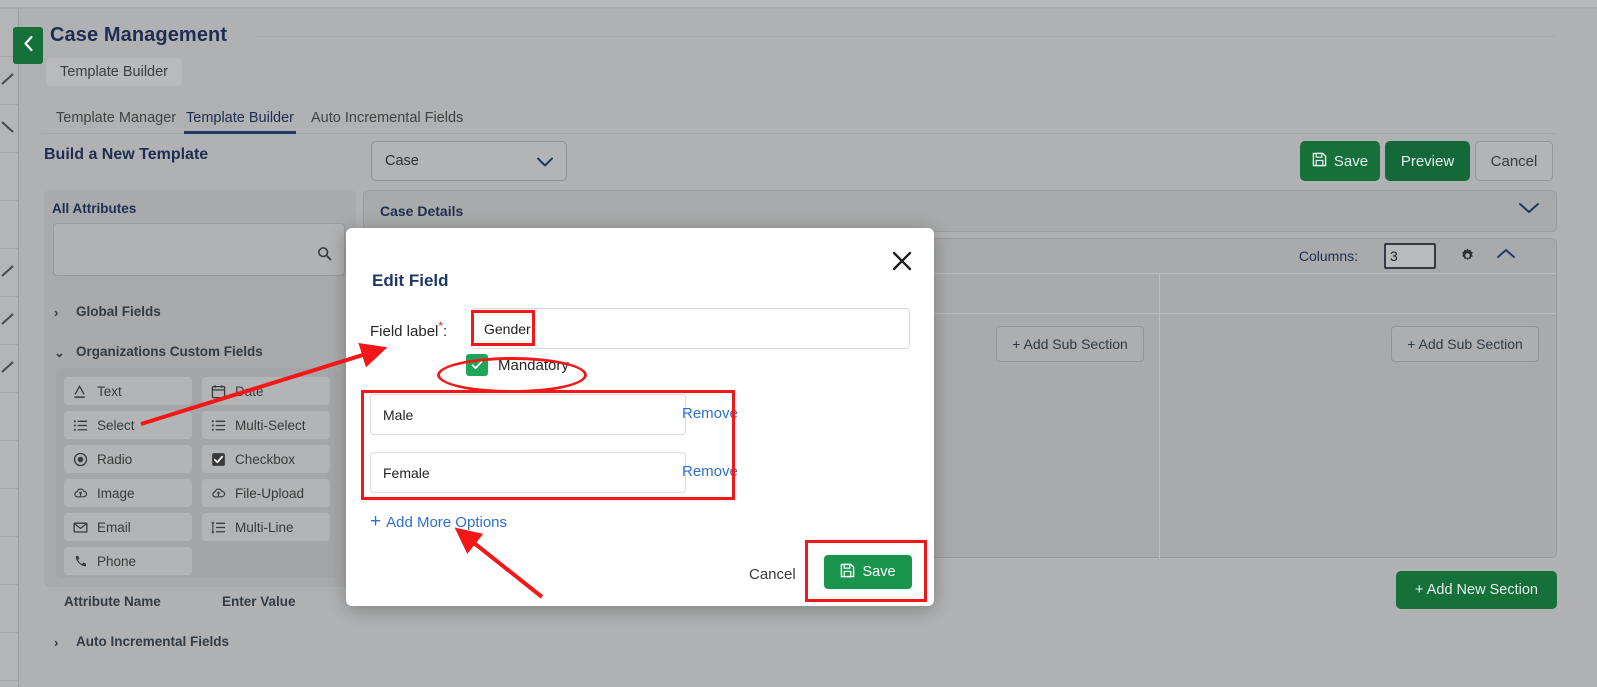  Describe the element at coordinates (128, 493) in the screenshot. I see `field-type-image: Image` at that location.